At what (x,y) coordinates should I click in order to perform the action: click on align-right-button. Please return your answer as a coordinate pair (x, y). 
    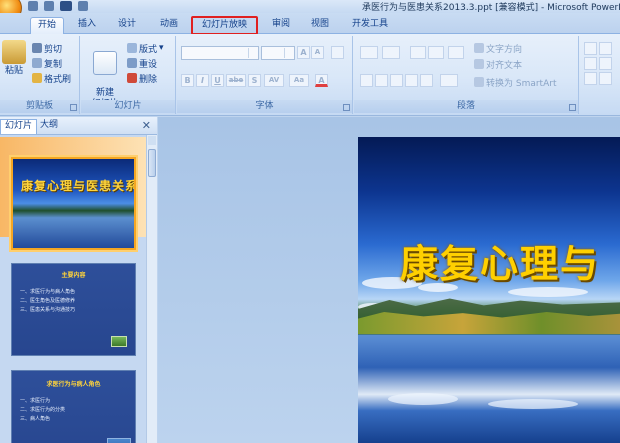
    Looking at the image, I should click on (396, 80).